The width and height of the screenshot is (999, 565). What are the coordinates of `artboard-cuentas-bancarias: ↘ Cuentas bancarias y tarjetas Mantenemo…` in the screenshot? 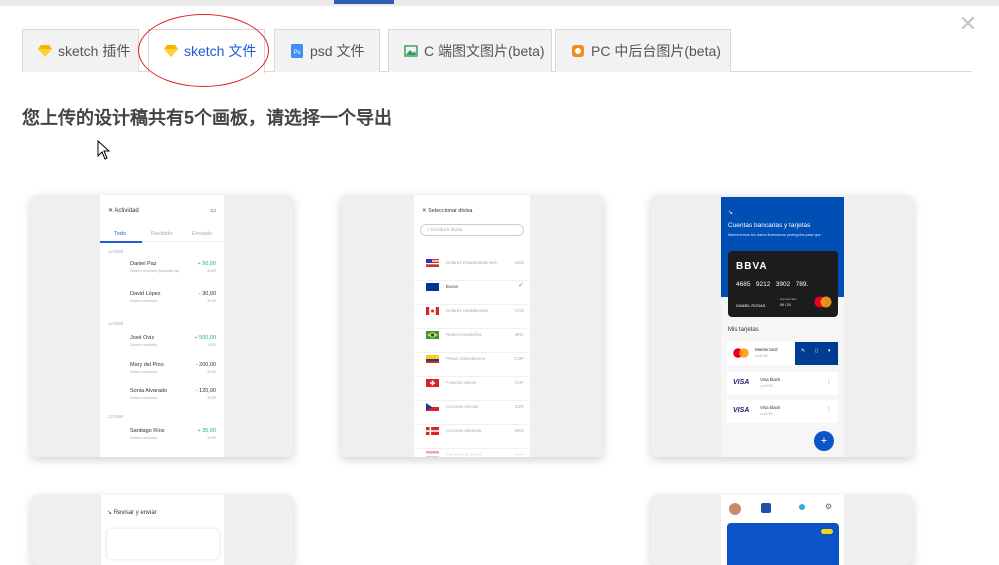 It's located at (782, 326).